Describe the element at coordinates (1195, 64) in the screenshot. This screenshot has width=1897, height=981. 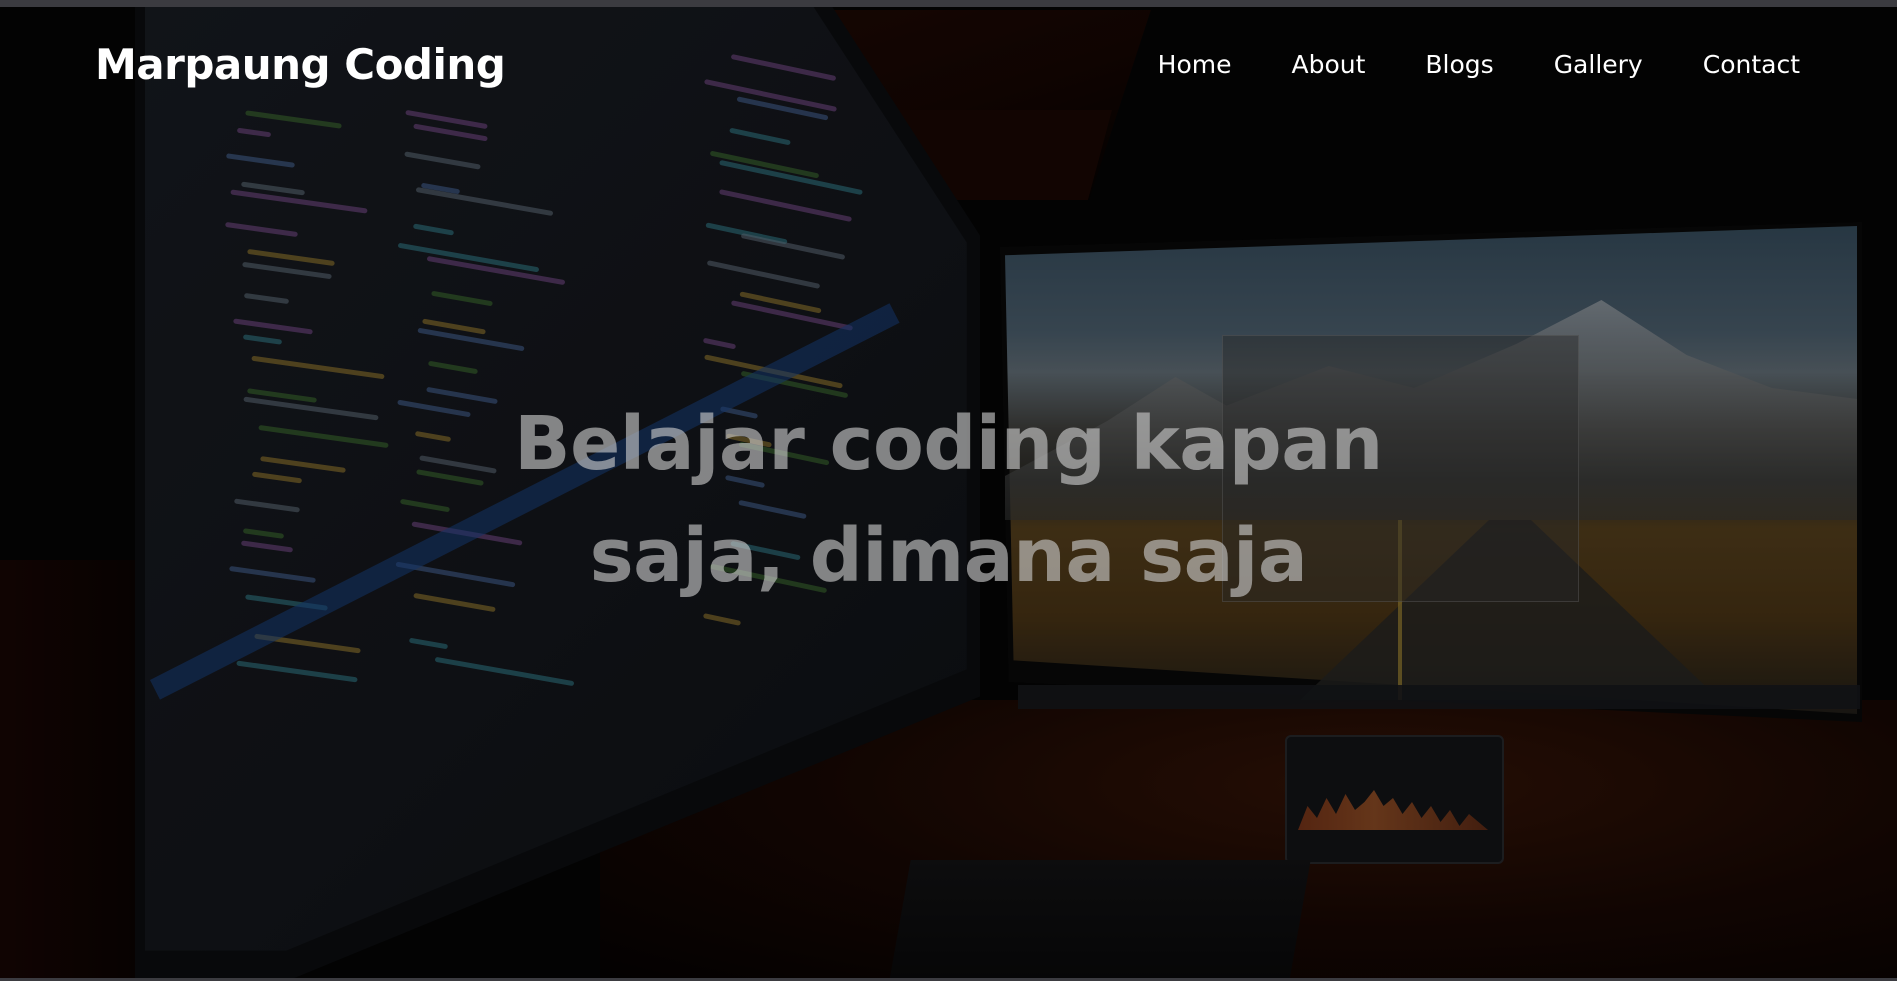
I see `nav-item-home: Home` at that location.